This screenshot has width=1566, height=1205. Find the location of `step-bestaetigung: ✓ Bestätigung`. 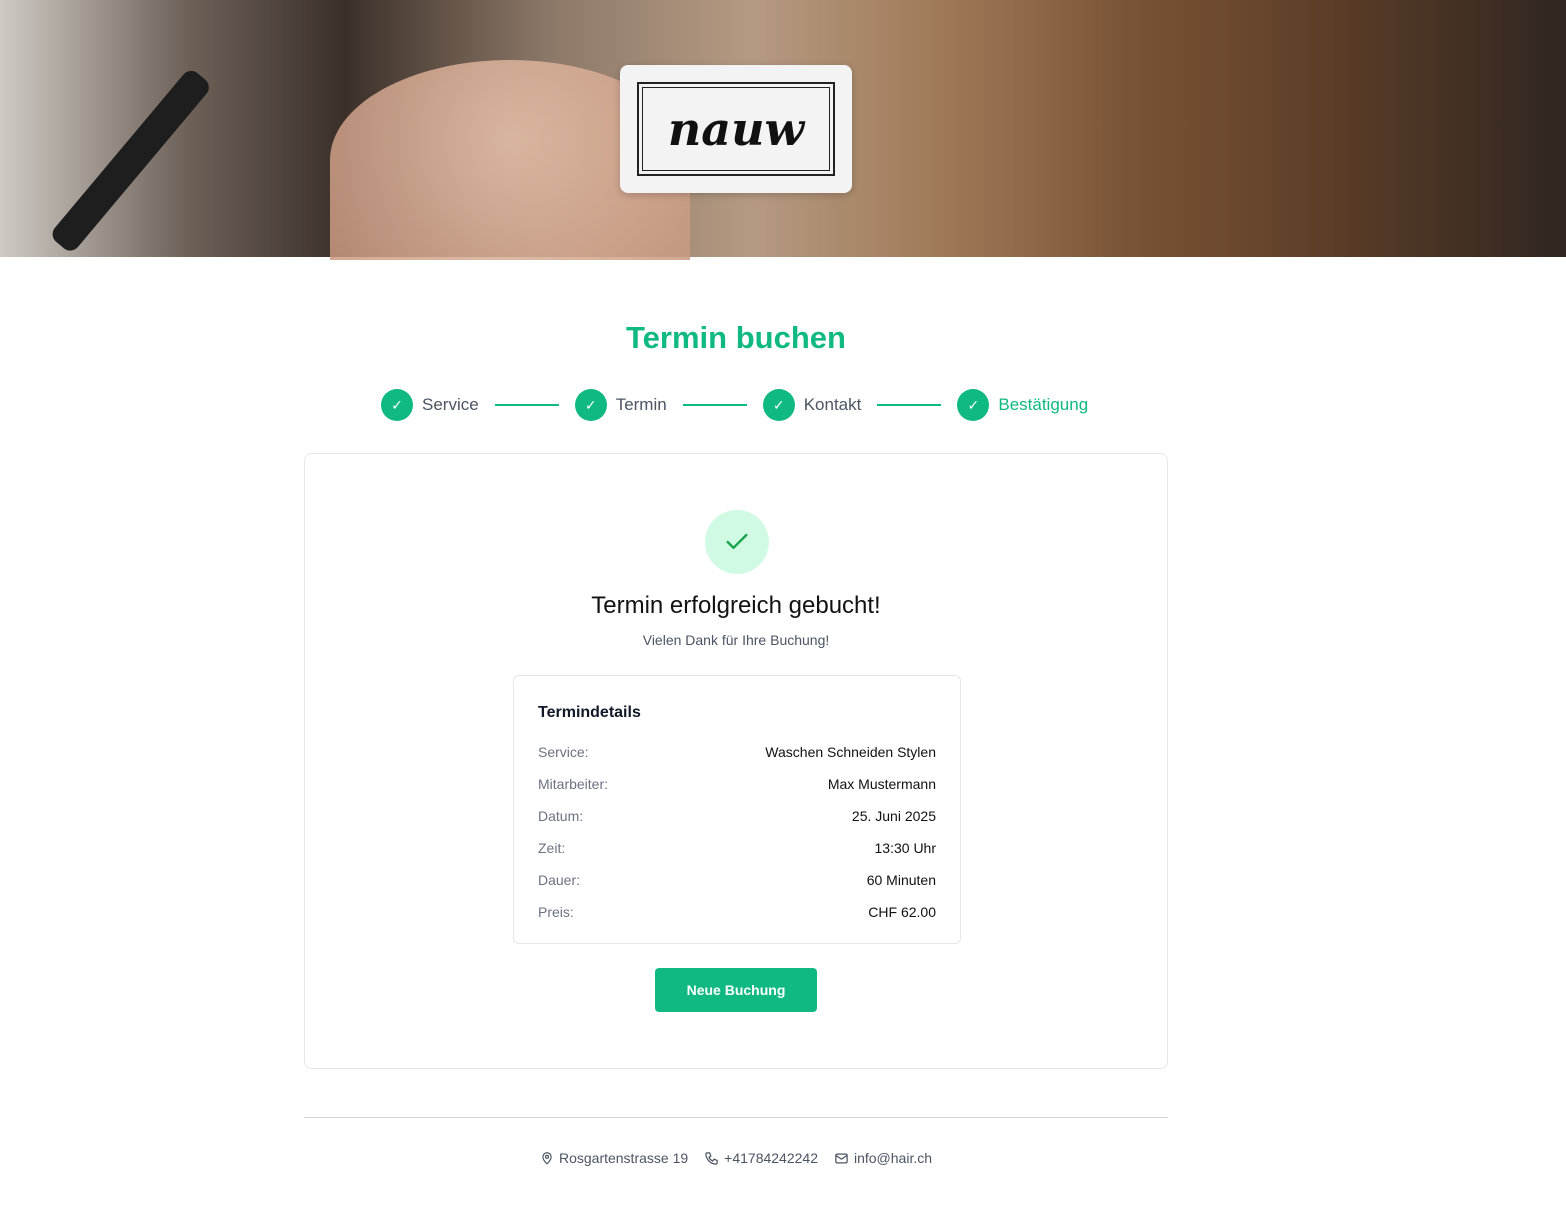

step-bestaetigung: ✓ Bestätigung is located at coordinates (1022, 405).